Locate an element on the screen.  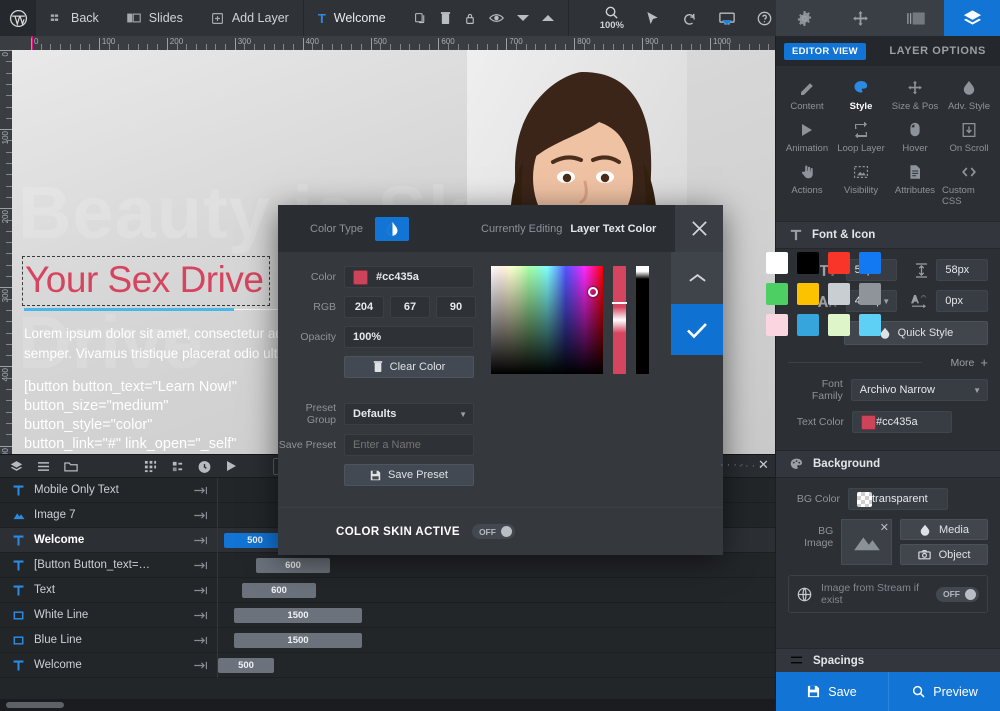
editor-view-chip: EDITOR VIEW is located at coordinates (825, 51).